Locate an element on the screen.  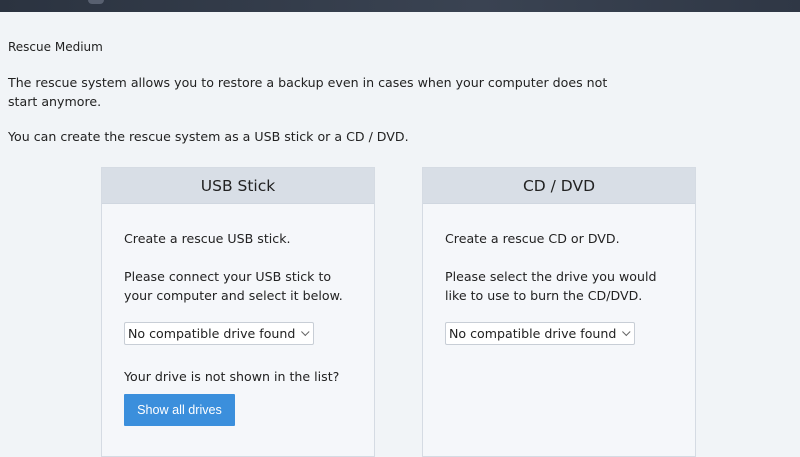
cd-drive-select: No compatible drive found is located at coordinates (540, 333).